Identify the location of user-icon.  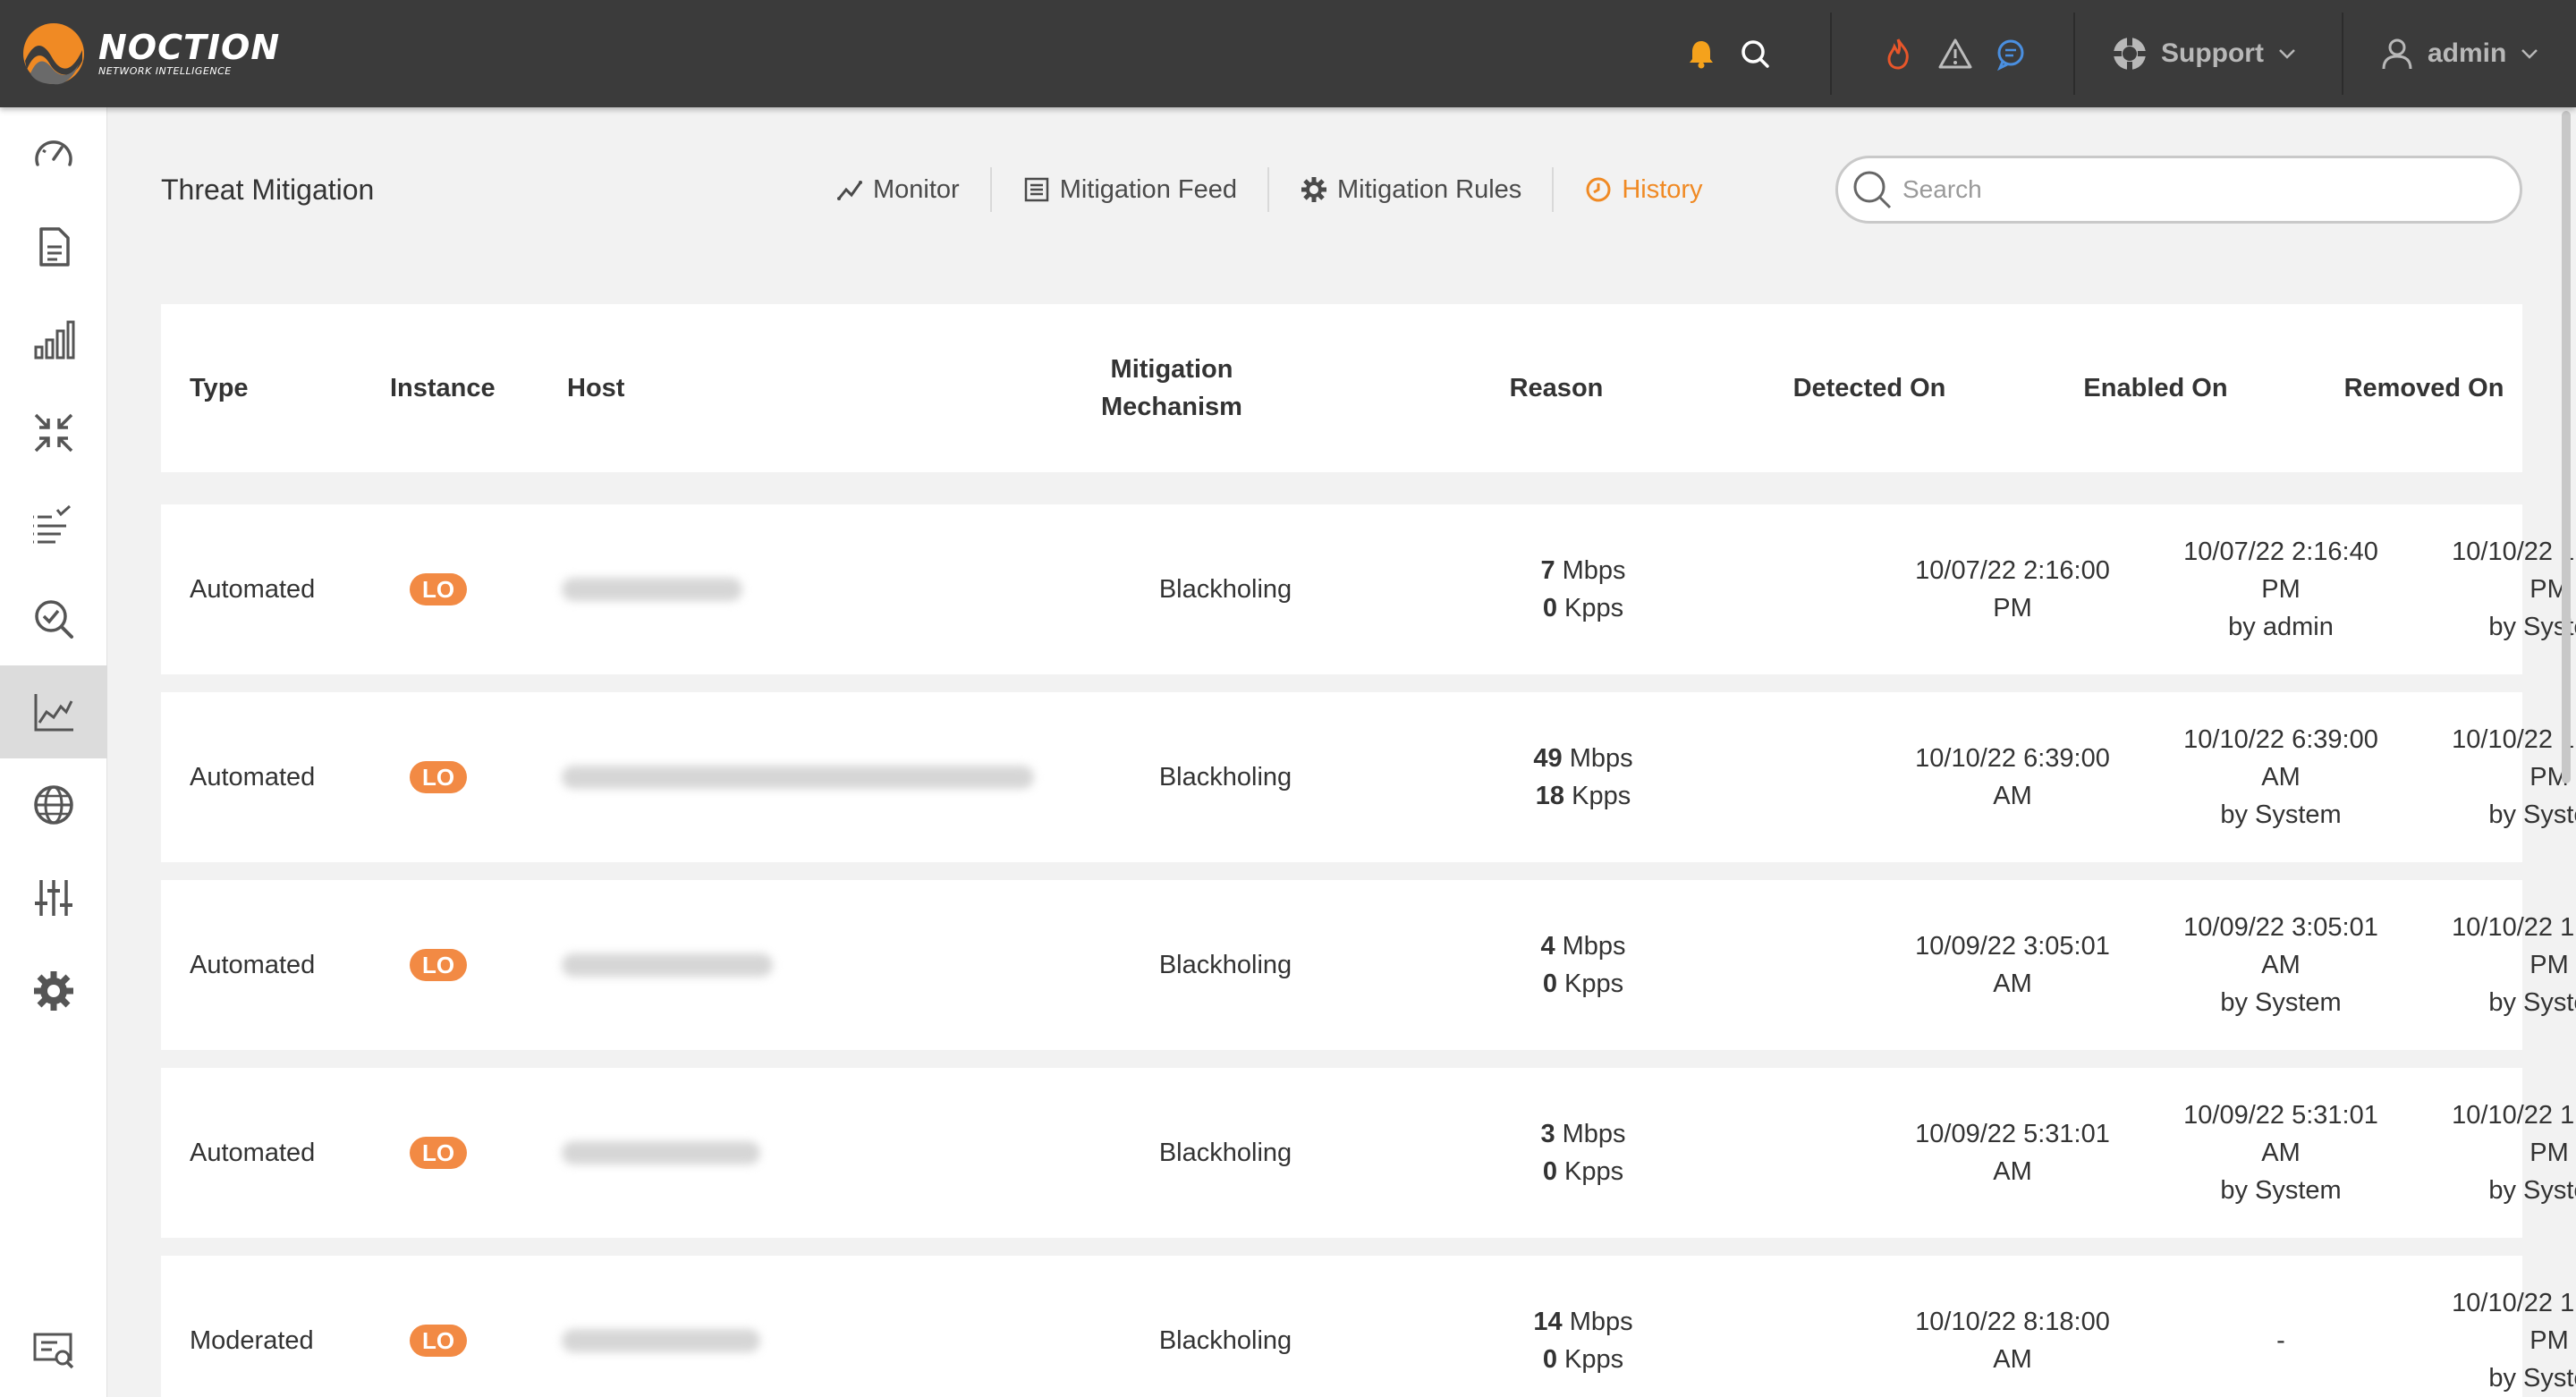
(2397, 54).